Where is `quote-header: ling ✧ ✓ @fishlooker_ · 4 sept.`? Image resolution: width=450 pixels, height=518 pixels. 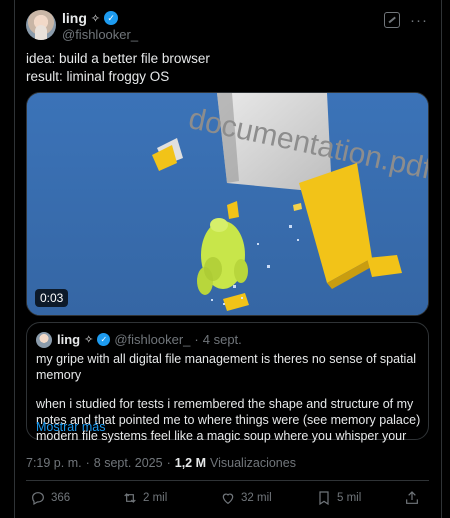 quote-header: ling ✧ ✓ @fishlooker_ · 4 sept. is located at coordinates (149, 339).